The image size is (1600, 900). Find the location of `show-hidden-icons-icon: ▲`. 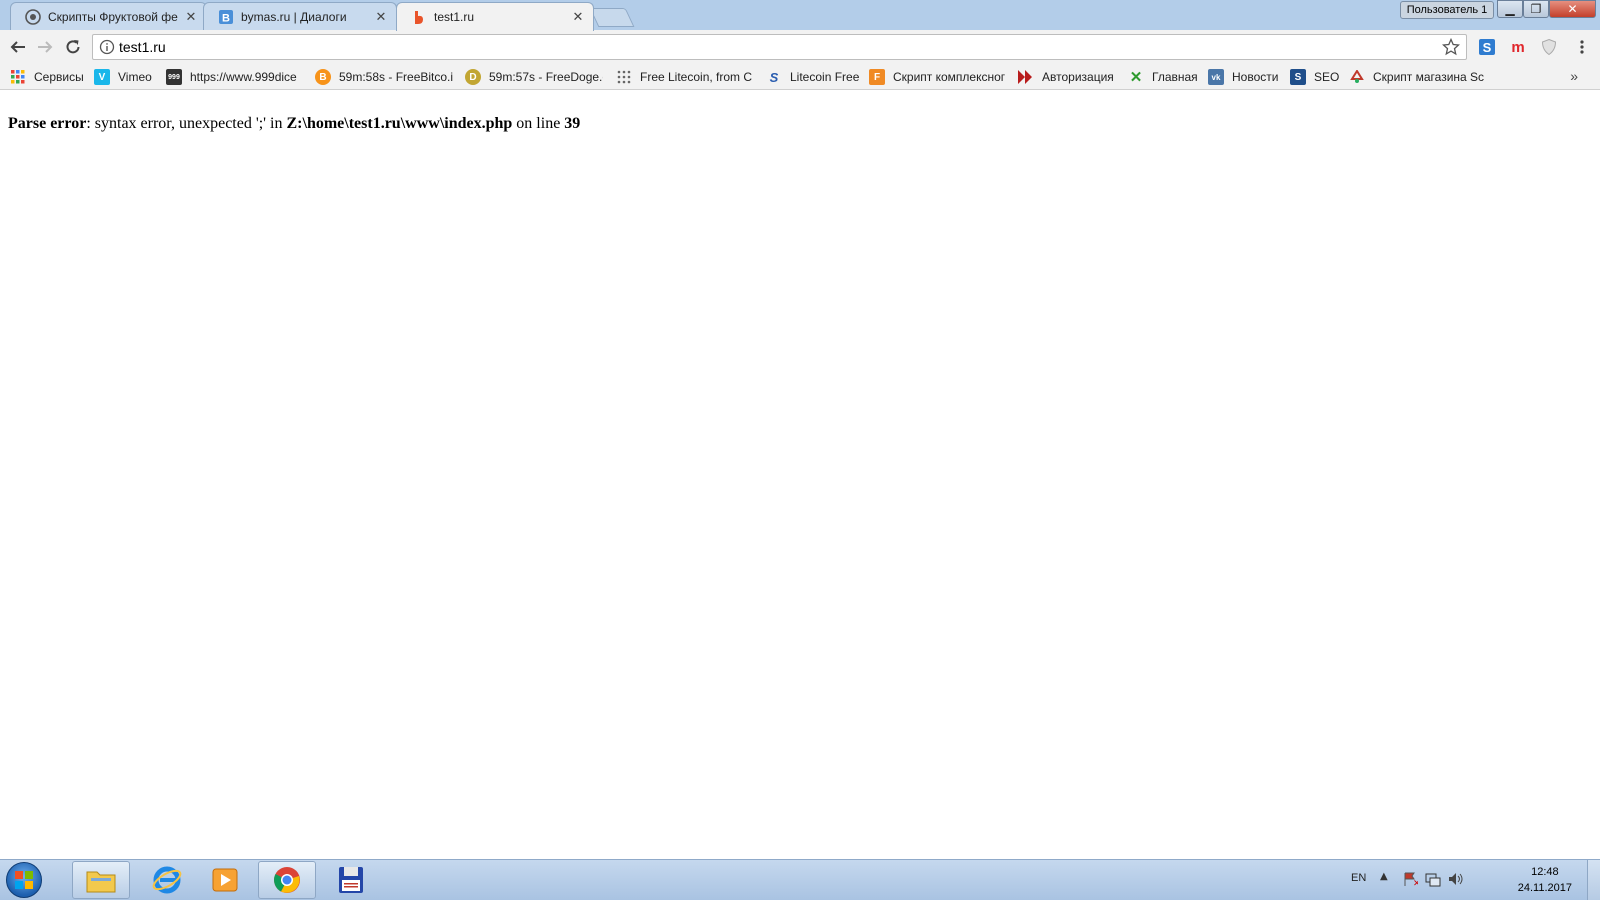

show-hidden-icons-icon: ▲ is located at coordinates (1384, 876).